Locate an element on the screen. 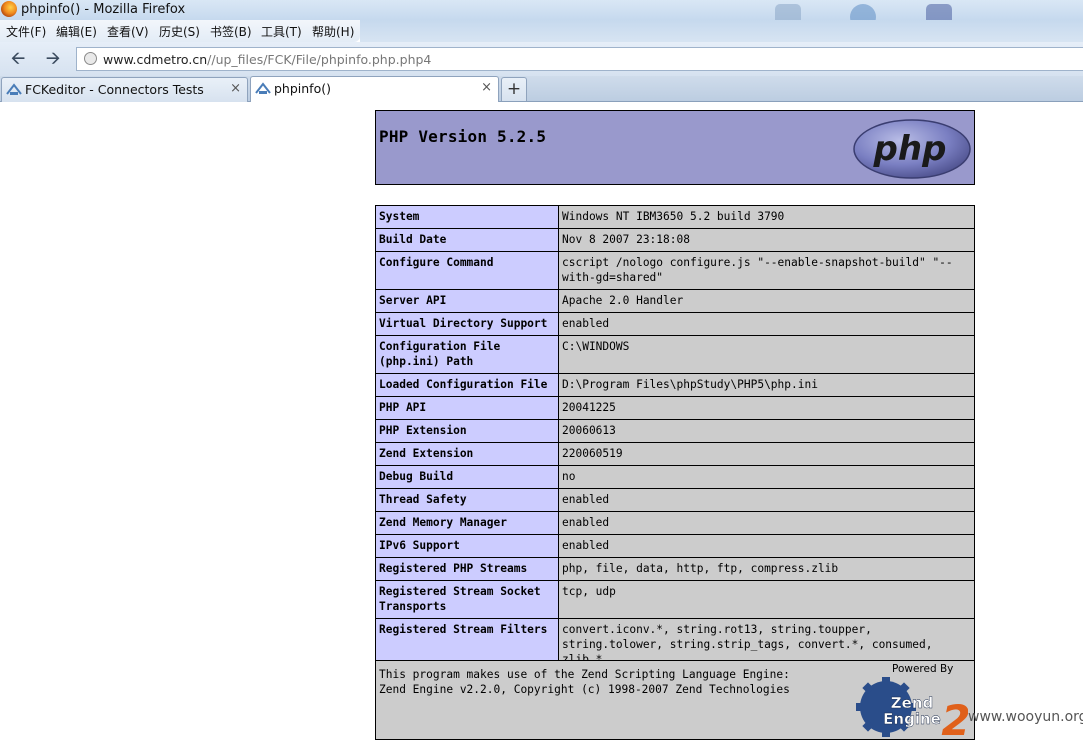 Image resolution: width=1083 pixels, height=740 pixels. menu-tools: 工具(T) is located at coordinates (281, 31).